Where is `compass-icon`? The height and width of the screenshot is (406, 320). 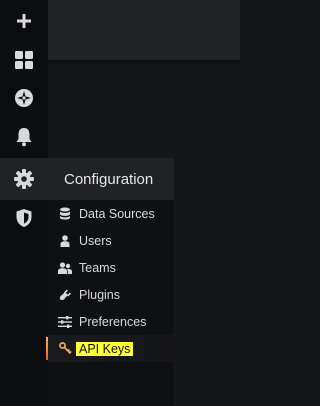 compass-icon is located at coordinates (24, 98).